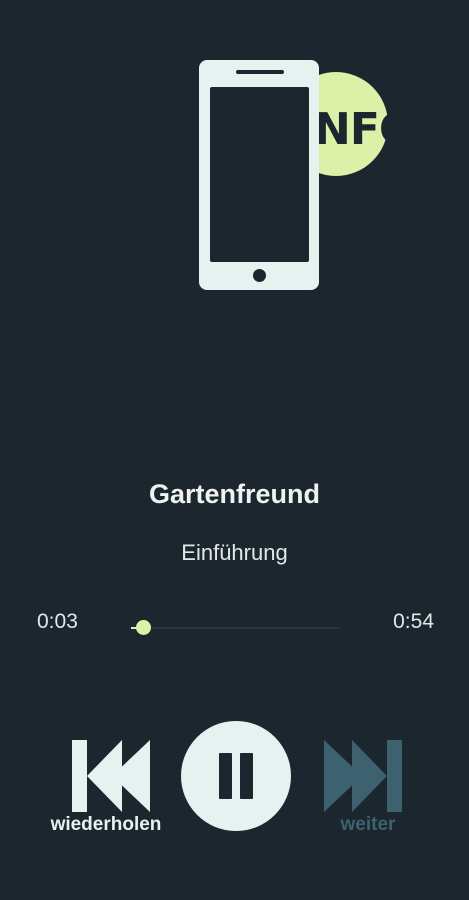 The image size is (469, 900). I want to click on phone-home-button, so click(259, 275).